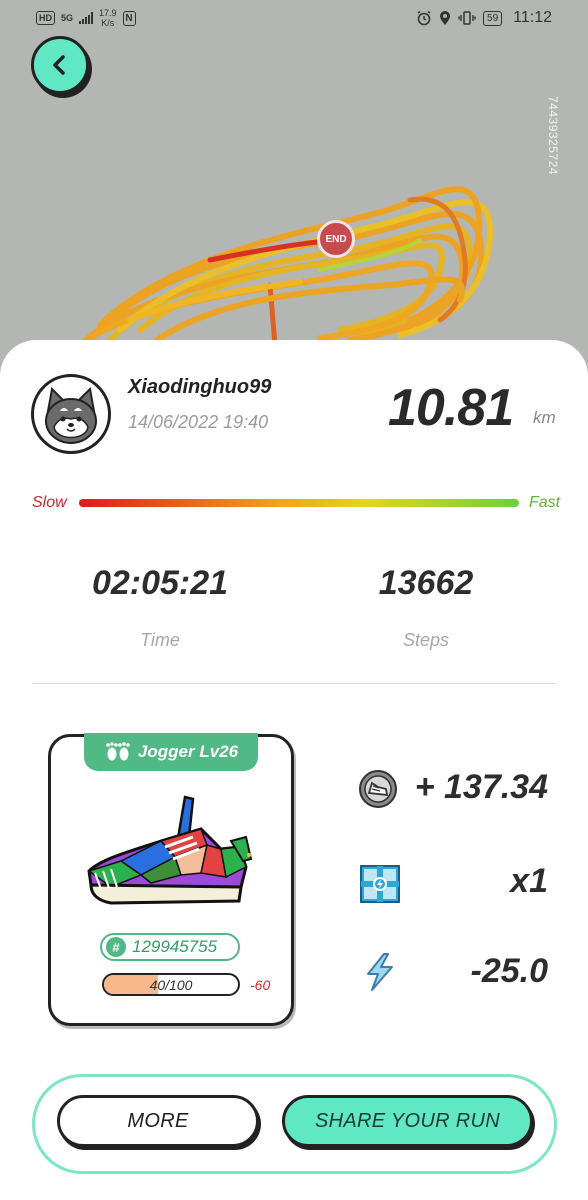  What do you see at coordinates (116, 947) in the screenshot?
I see `hash-icon: #` at bounding box center [116, 947].